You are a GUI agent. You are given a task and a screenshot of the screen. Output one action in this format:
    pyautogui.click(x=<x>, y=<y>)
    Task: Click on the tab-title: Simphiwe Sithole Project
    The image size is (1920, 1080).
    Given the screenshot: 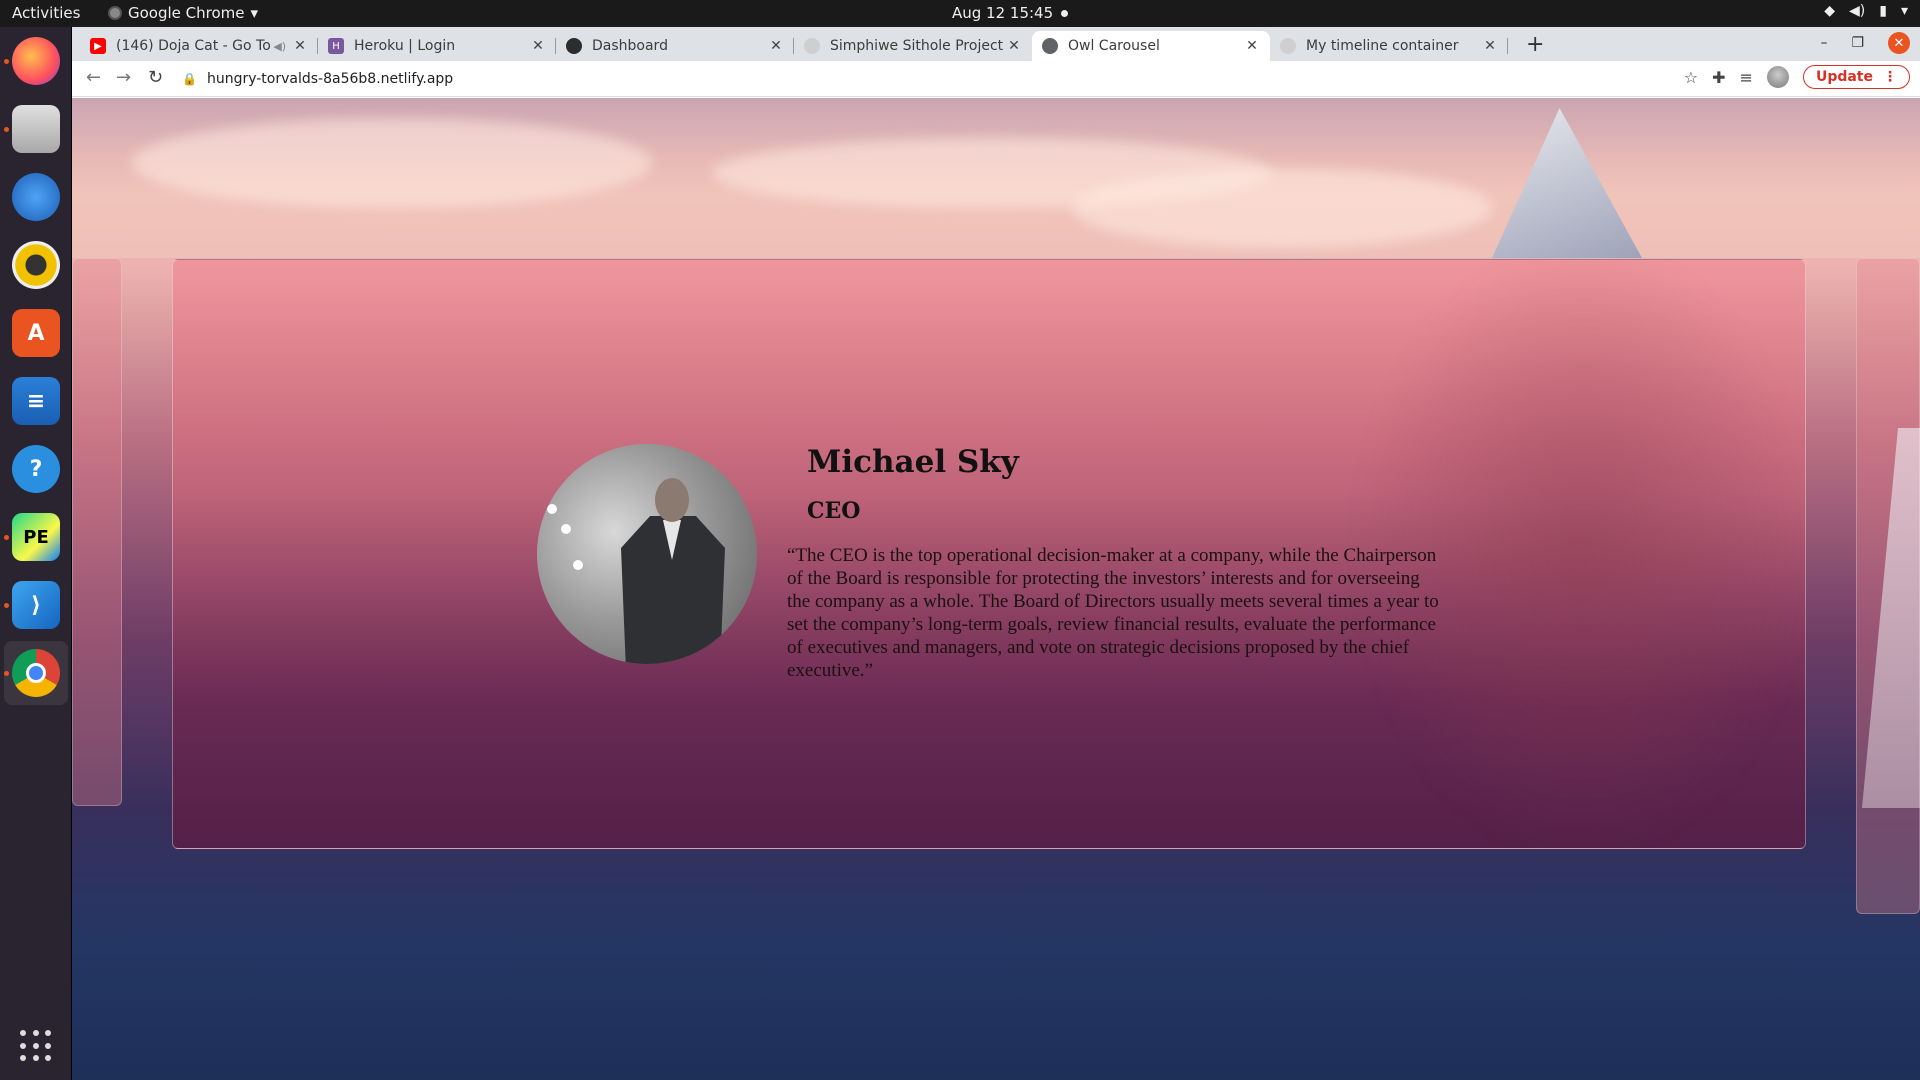 What is the action you would take?
    pyautogui.click(x=917, y=46)
    